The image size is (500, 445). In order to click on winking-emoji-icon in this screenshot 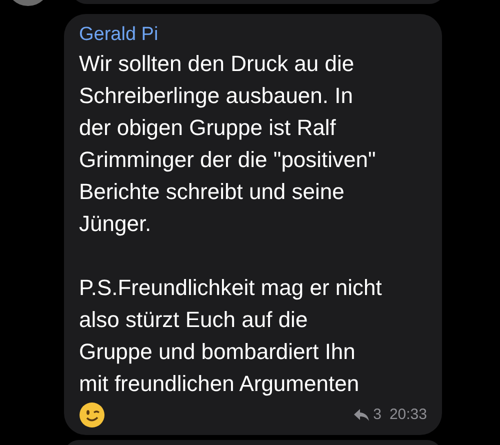, I will do `click(92, 415)`.